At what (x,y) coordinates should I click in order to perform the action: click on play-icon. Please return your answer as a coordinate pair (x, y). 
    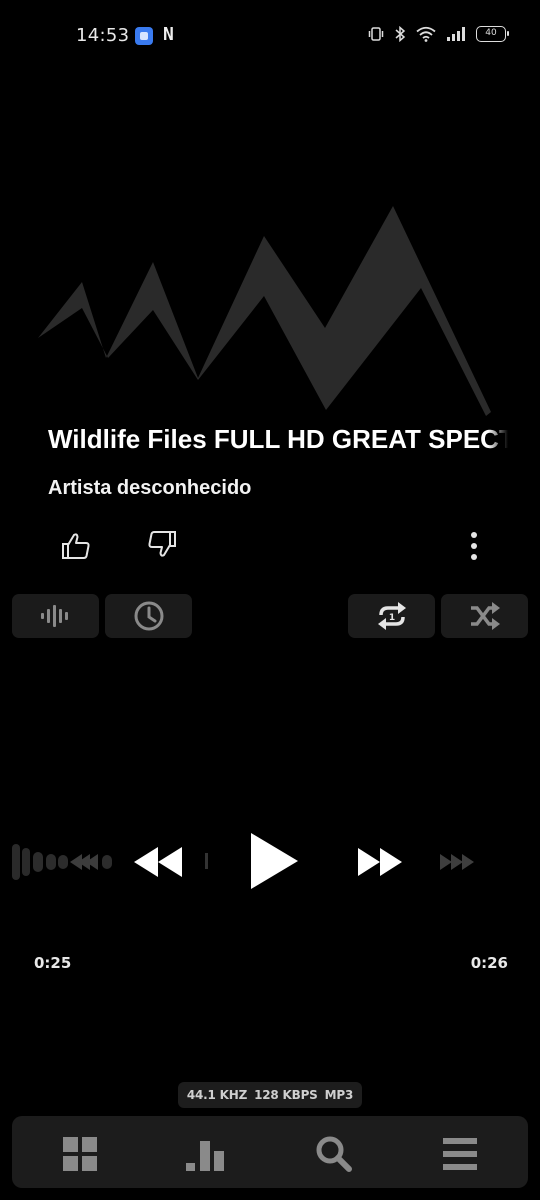
    Looking at the image, I should click on (274, 861).